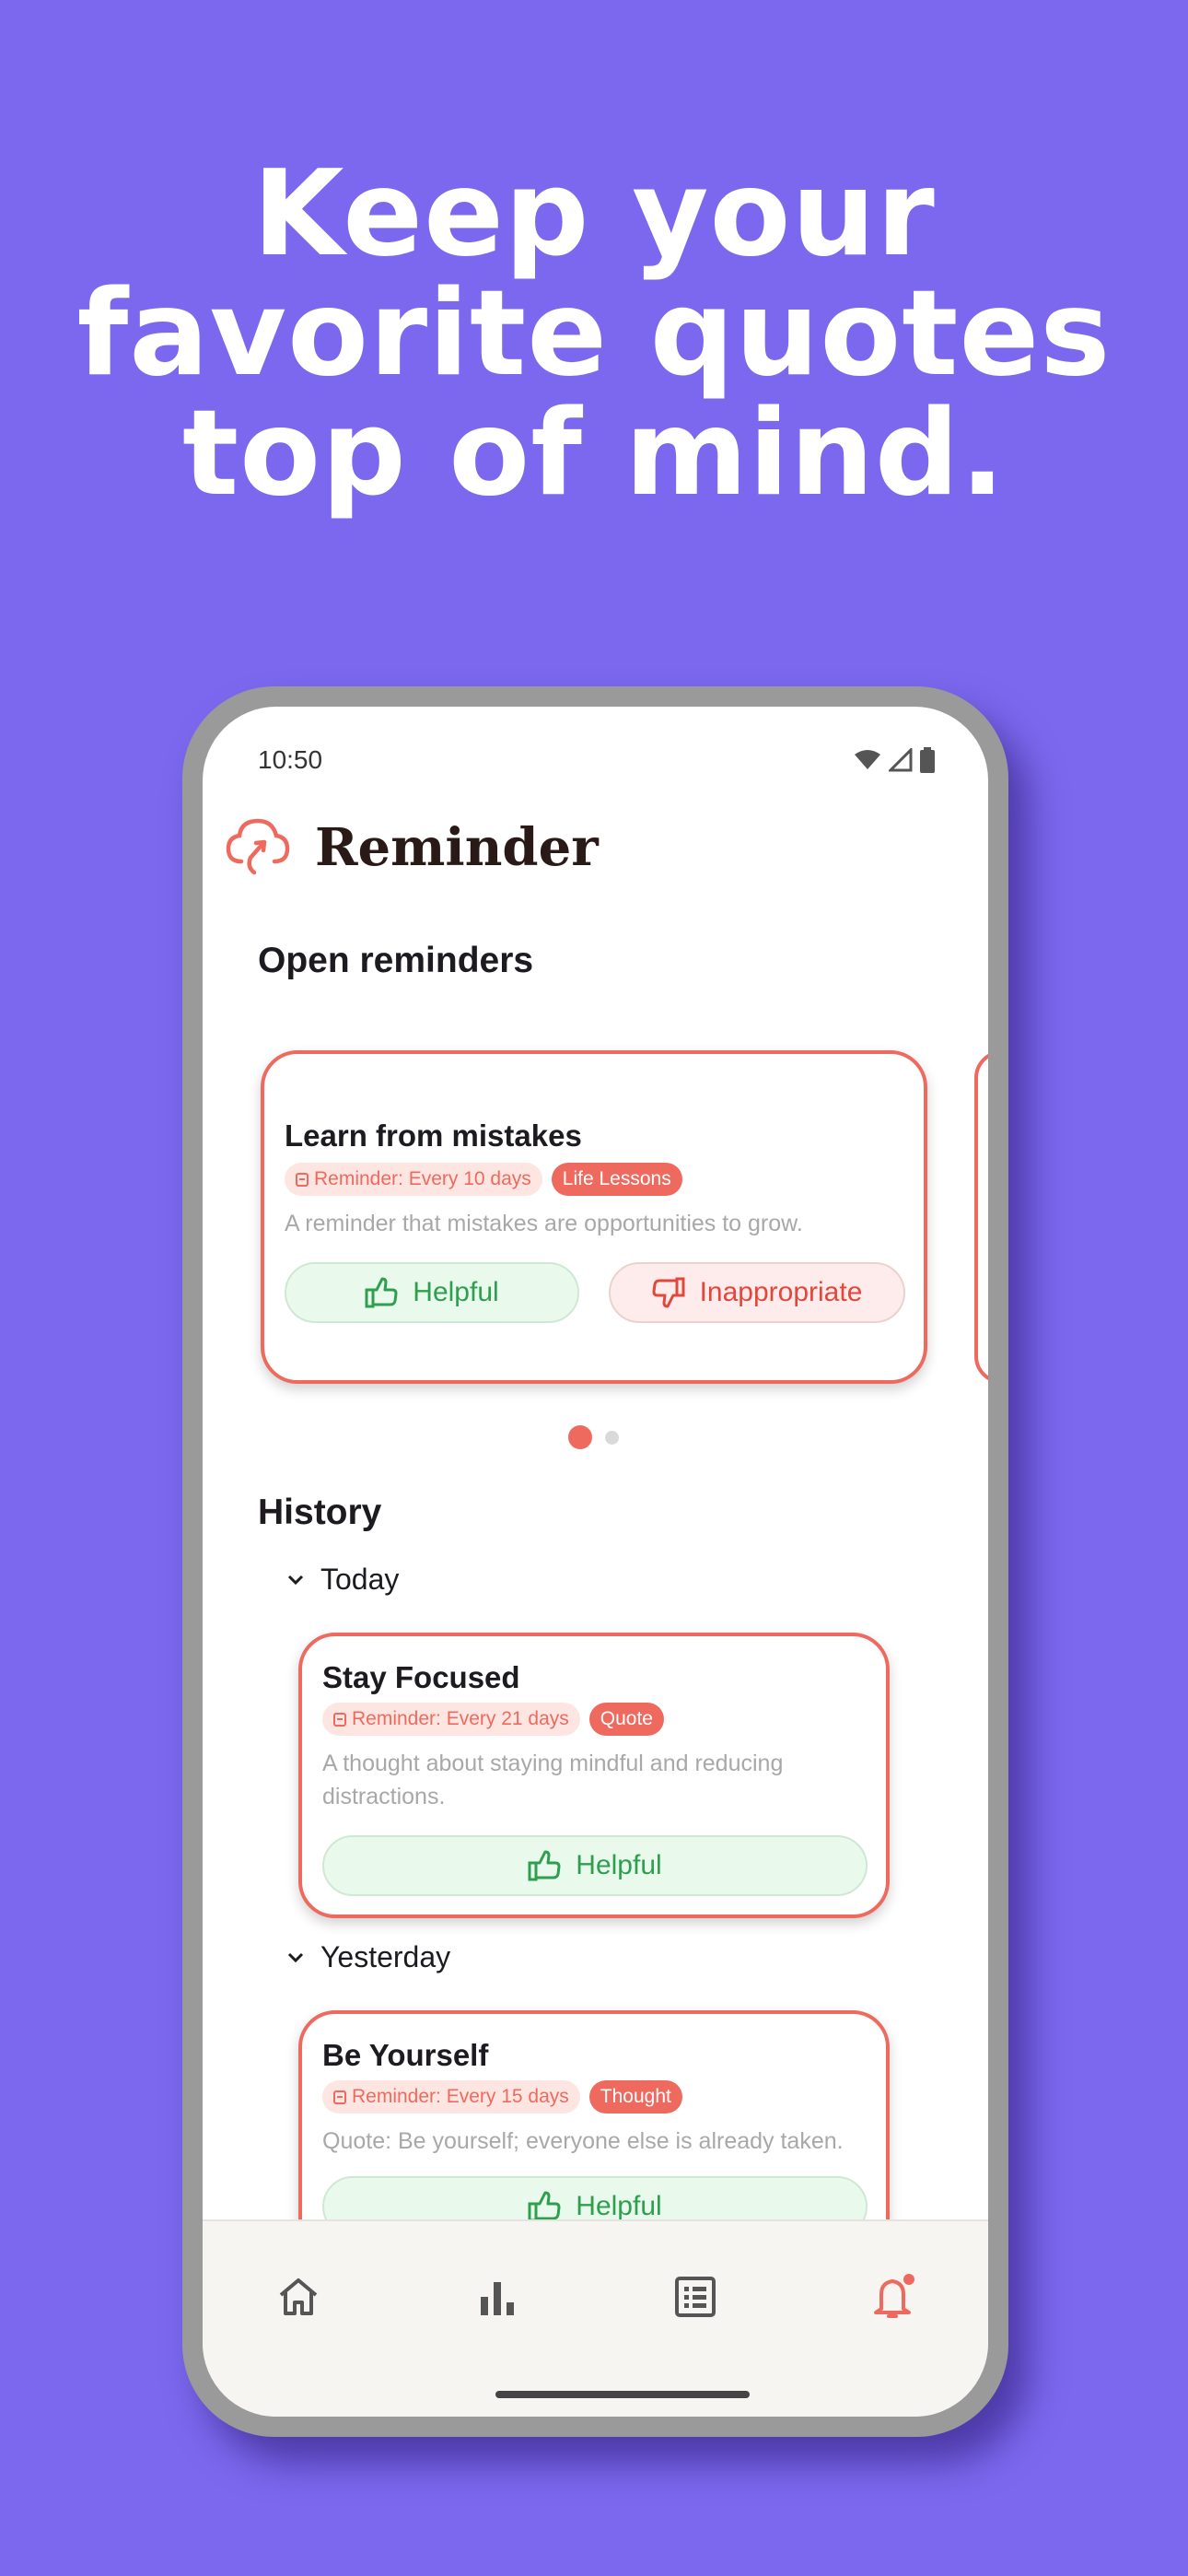 This screenshot has height=2576, width=1188. Describe the element at coordinates (981, 1217) in the screenshot. I see `next-reminder-card-peek` at that location.